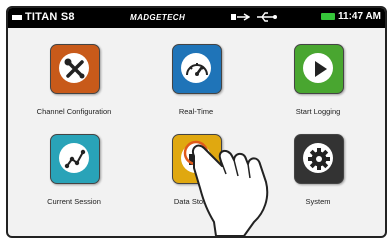  I want to click on pointing-hand-icon, so click(226, 188).